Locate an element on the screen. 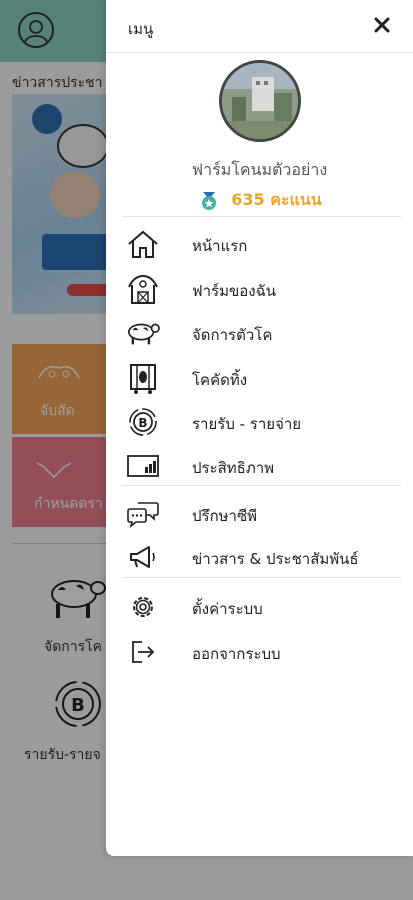  menu-item-news: ข่าวสาร & ประชาสัมพันธ์ is located at coordinates (259, 557).